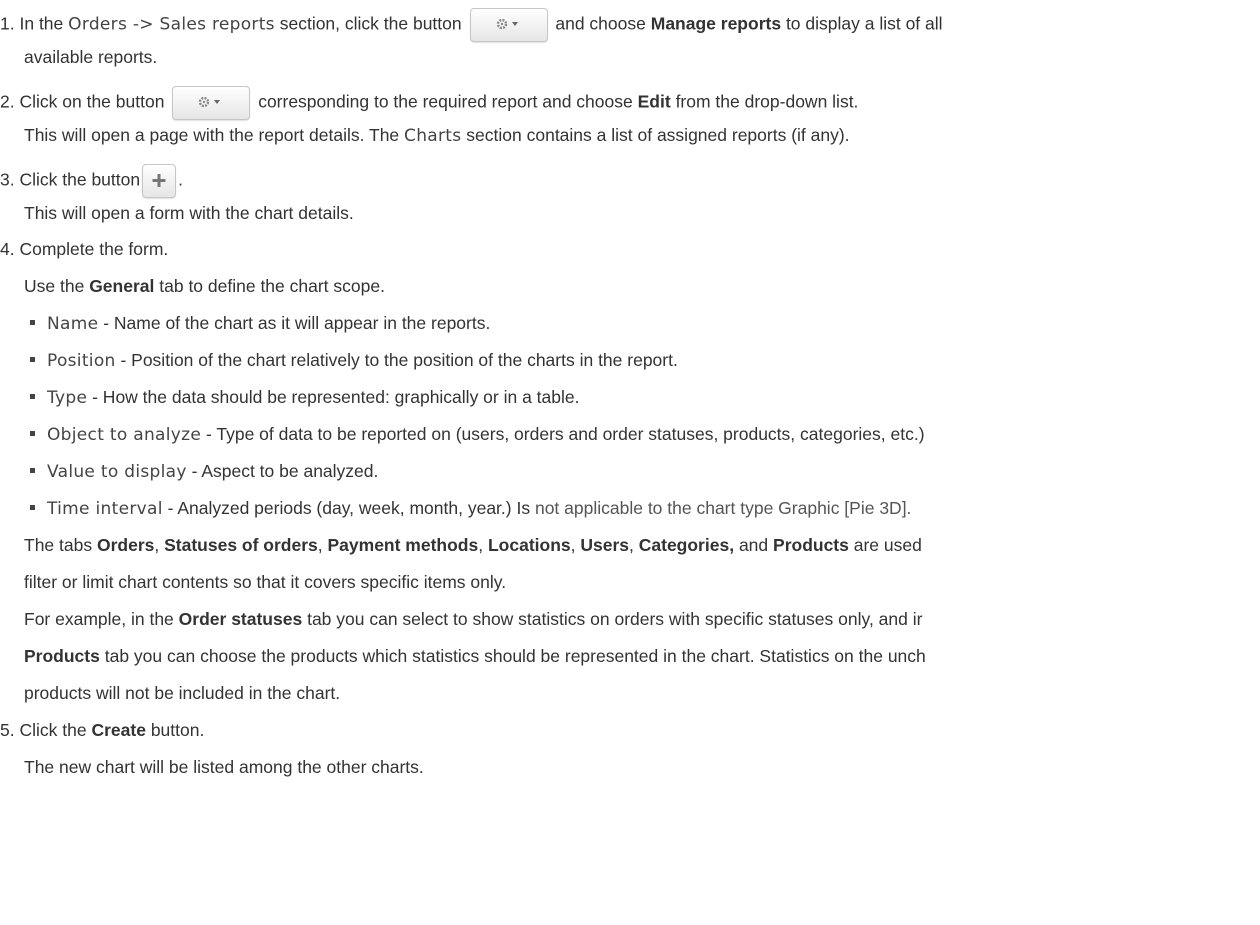  Describe the element at coordinates (716, 23) in the screenshot. I see `manage-reports-label: Manage reports` at that location.